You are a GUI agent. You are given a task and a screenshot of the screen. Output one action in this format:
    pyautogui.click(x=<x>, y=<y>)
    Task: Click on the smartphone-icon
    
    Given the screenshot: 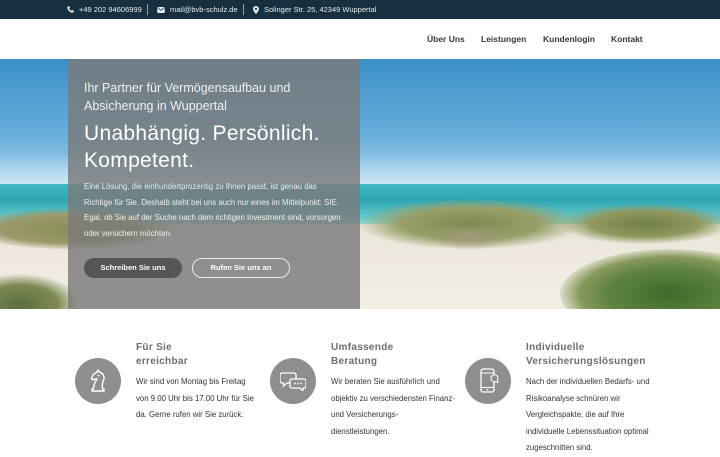 What is the action you would take?
    pyautogui.click(x=488, y=381)
    